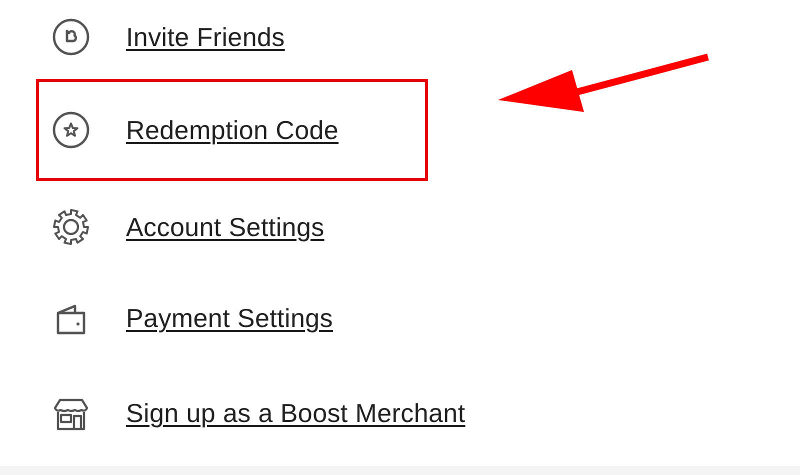 The image size is (800, 475). I want to click on menu-link: Payment Settings, so click(229, 318).